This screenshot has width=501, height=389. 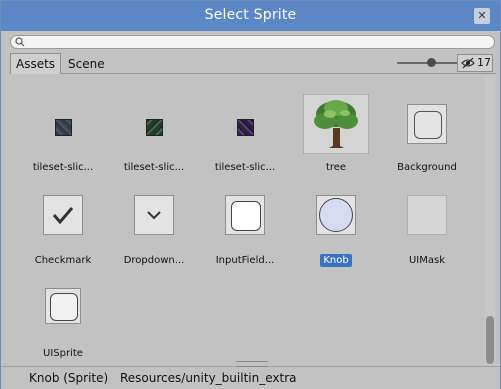 What do you see at coordinates (252, 364) in the screenshot?
I see `resize-grip` at bounding box center [252, 364].